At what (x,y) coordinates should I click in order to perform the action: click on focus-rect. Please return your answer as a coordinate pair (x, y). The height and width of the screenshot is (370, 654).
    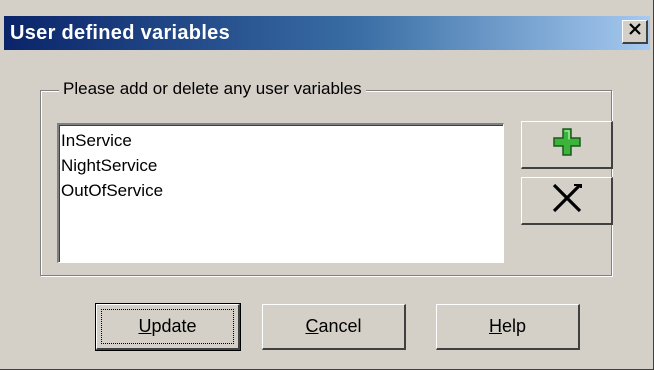
    Looking at the image, I should click on (167, 326).